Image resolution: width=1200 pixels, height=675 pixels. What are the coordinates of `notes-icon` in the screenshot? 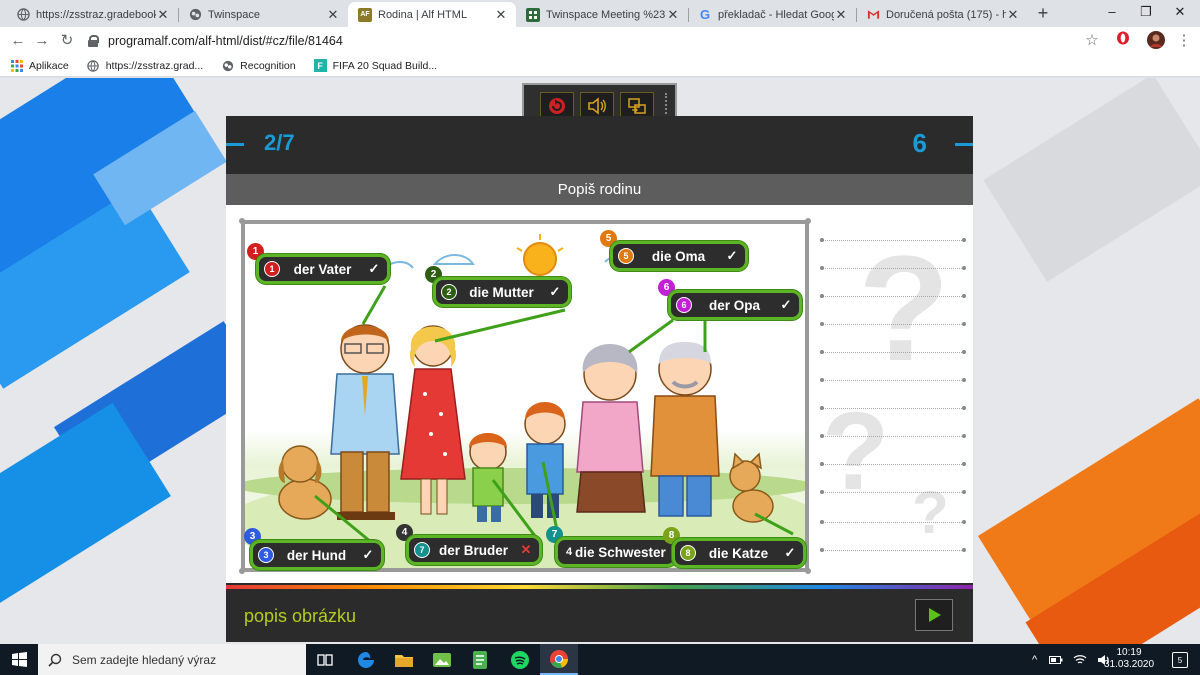 It's located at (480, 660).